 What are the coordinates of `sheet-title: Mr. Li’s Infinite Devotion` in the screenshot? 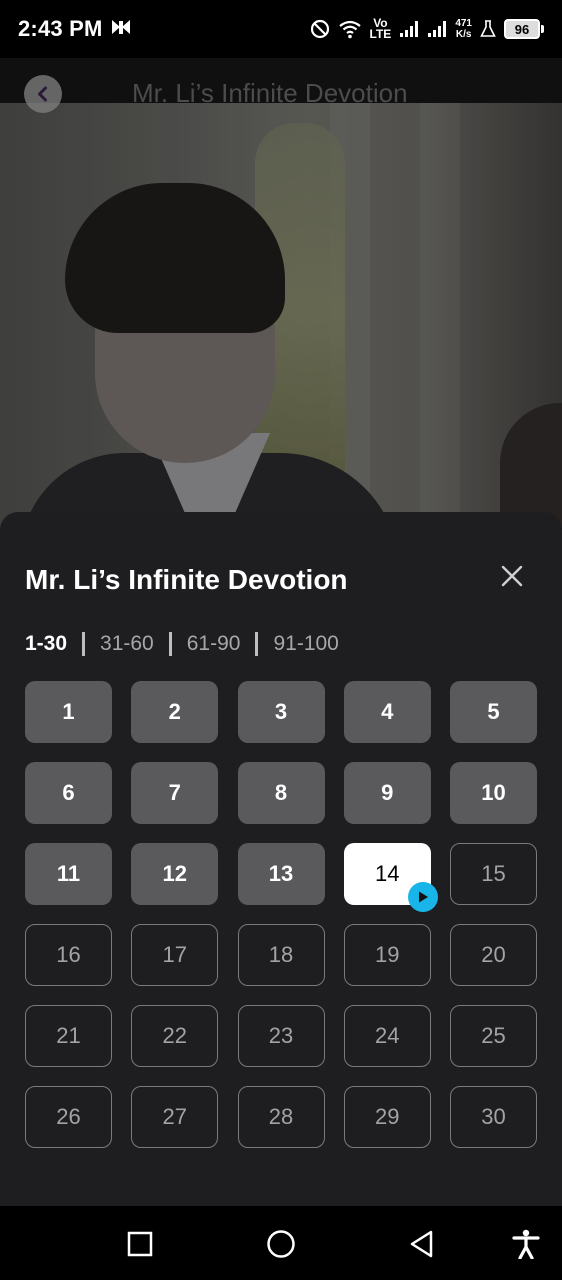 It's located at (186, 579).